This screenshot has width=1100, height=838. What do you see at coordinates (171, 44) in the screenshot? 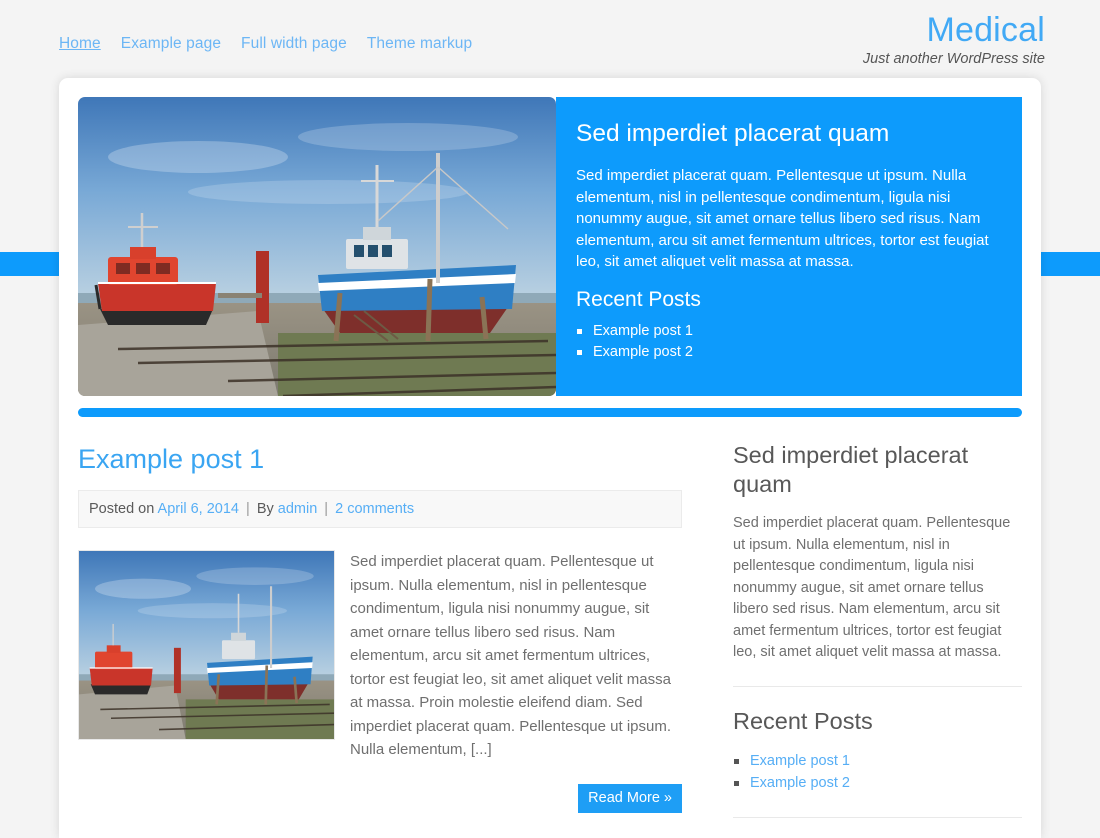
I see `nav-item-example-page: Example page` at bounding box center [171, 44].